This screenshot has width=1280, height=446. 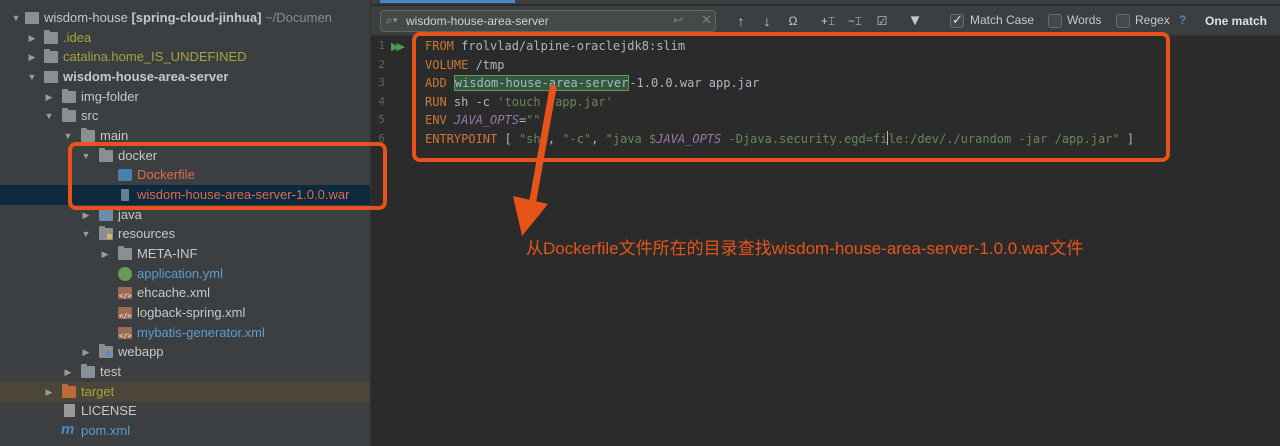 What do you see at coordinates (398, 46) in the screenshot?
I see `run-icon: ▶▶` at bounding box center [398, 46].